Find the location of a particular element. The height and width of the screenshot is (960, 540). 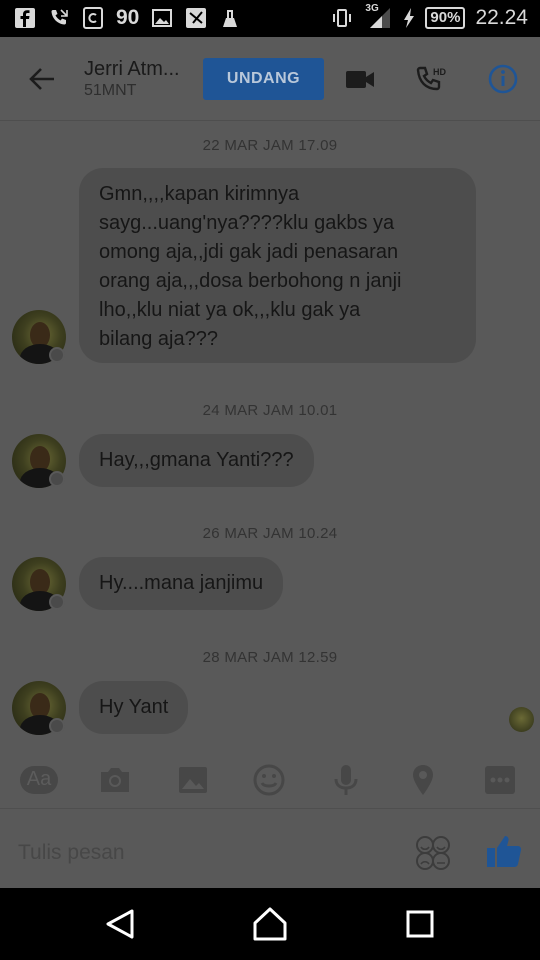

sticker-icon is located at coordinates (433, 853).